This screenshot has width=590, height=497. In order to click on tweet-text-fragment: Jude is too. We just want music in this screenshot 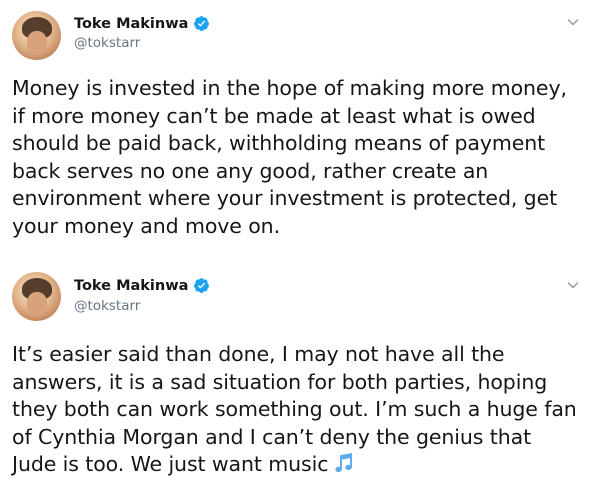, I will do `click(170, 464)`.